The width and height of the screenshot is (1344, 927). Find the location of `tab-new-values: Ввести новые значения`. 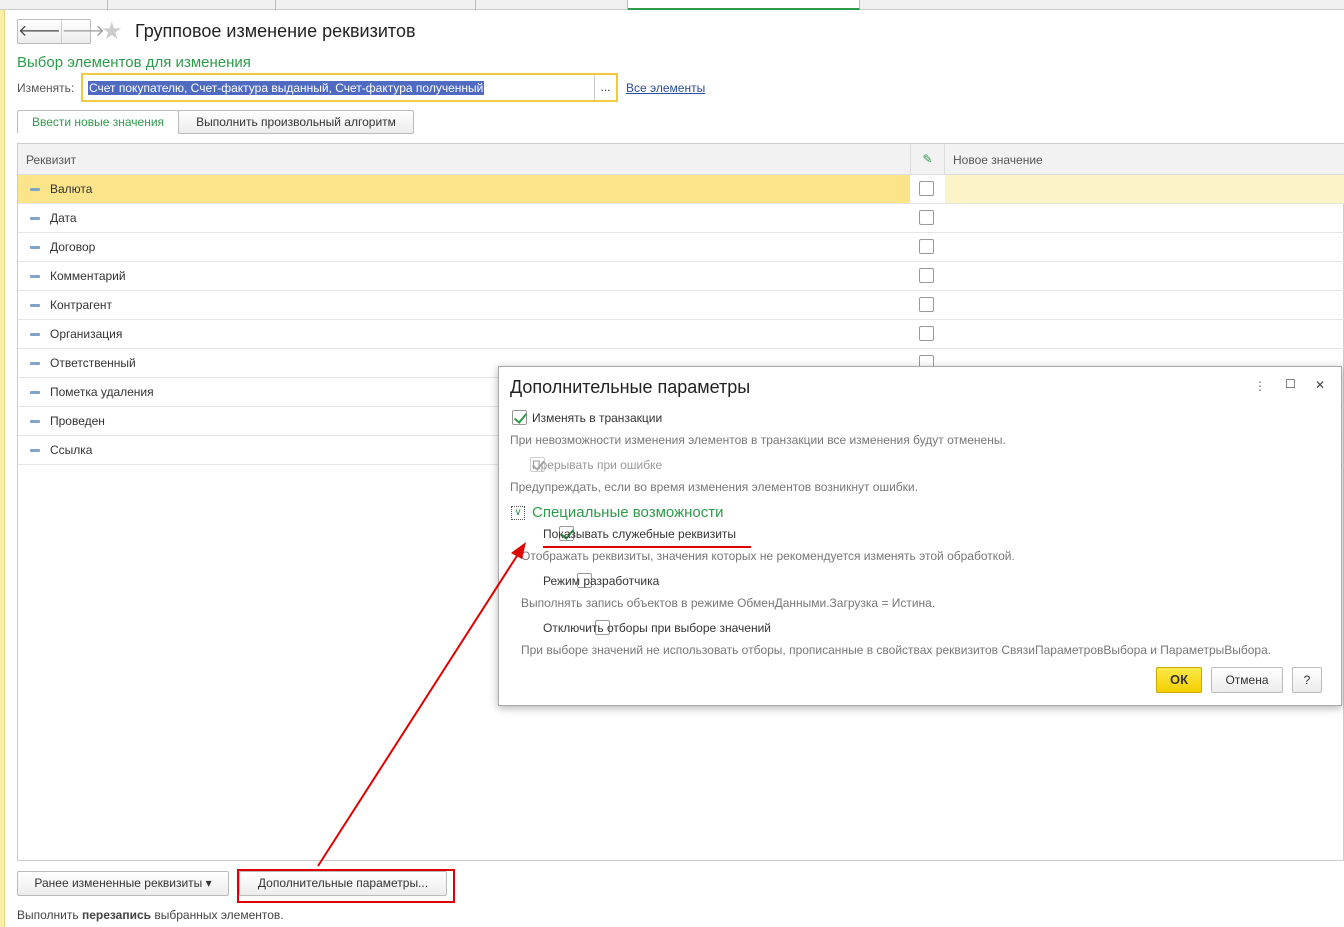

tab-new-values: Ввести новые значения is located at coordinates (98, 122).